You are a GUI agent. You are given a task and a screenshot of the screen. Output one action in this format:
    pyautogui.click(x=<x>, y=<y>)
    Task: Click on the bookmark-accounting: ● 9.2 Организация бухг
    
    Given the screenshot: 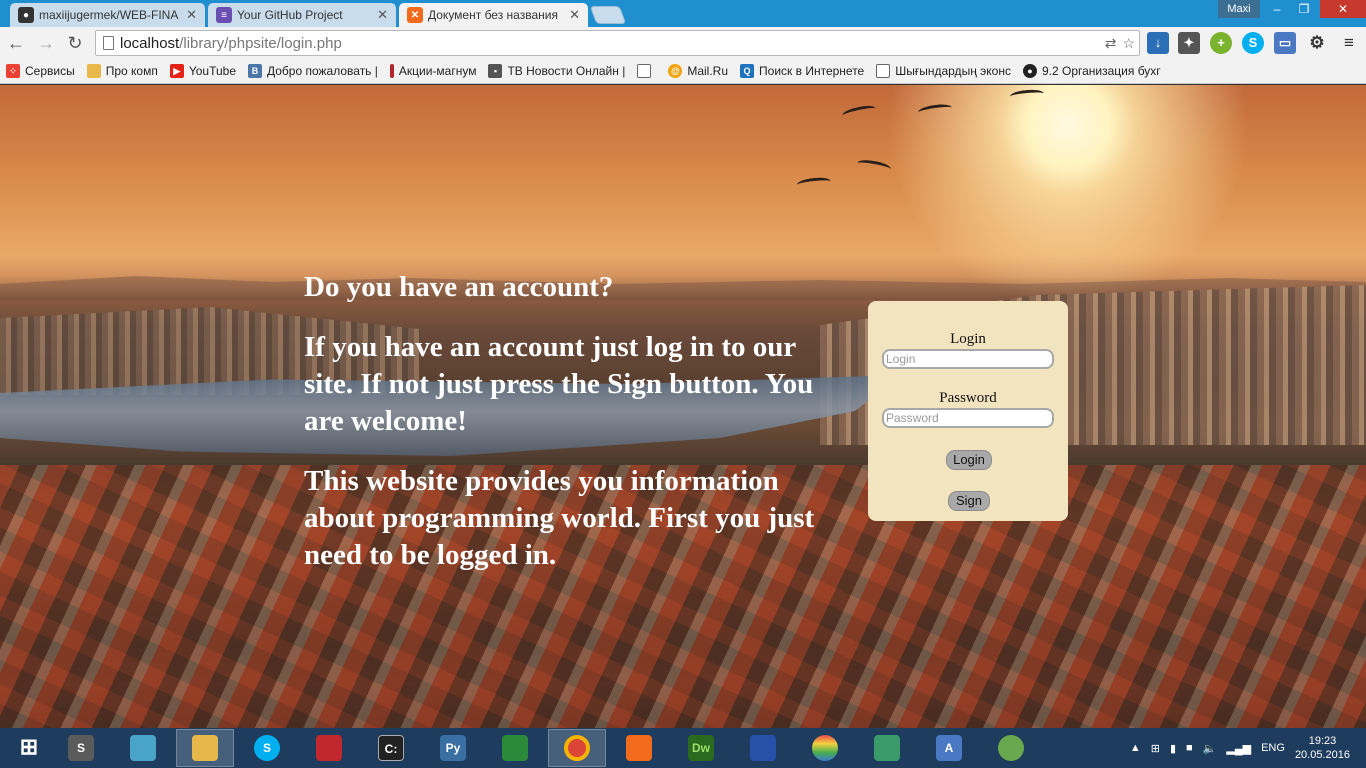 What is the action you would take?
    pyautogui.click(x=1091, y=71)
    